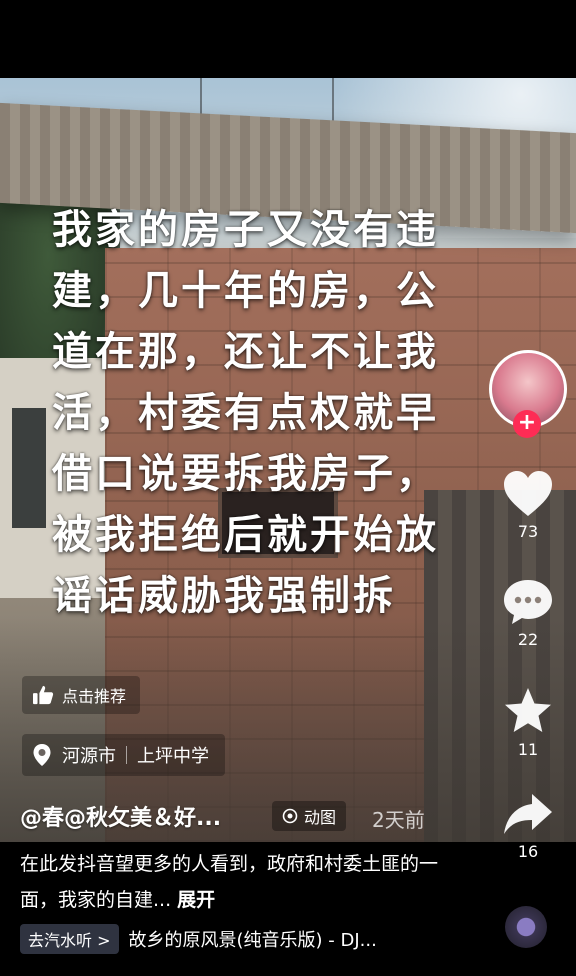  What do you see at coordinates (528, 851) in the screenshot?
I see `share-count: 16` at bounding box center [528, 851].